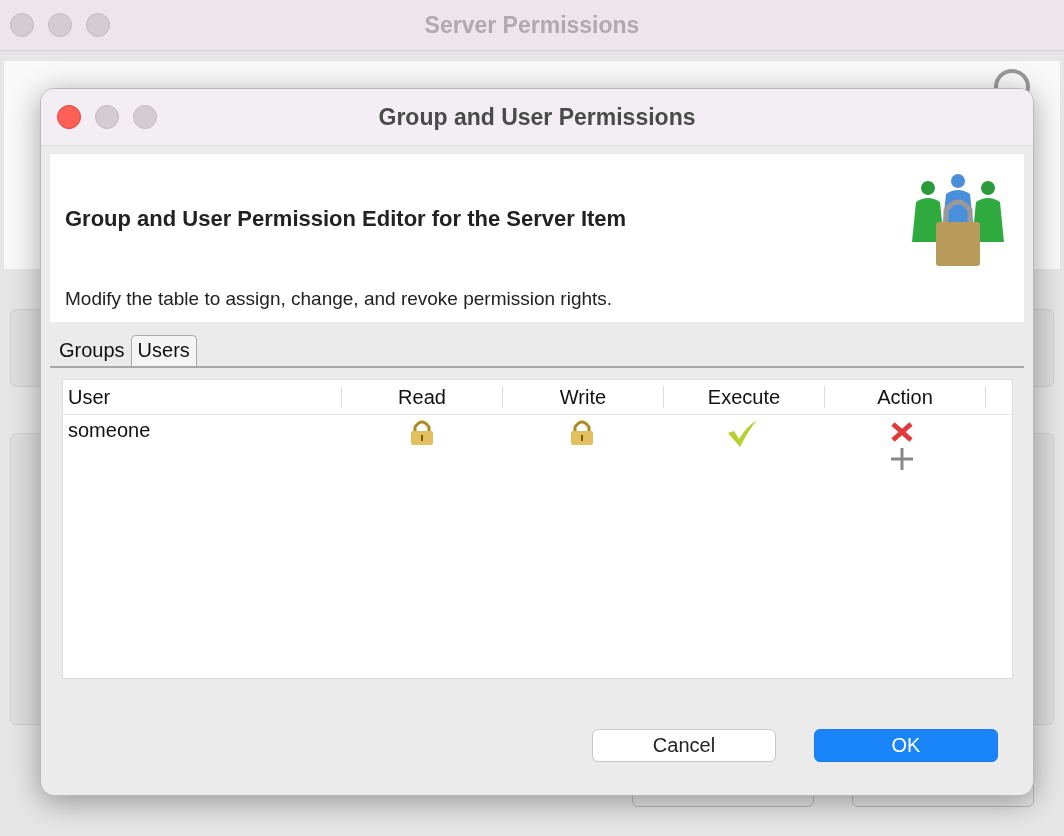 This screenshot has height=836, width=1064. Describe the element at coordinates (202, 397) in the screenshot. I see `column-header: User` at that location.